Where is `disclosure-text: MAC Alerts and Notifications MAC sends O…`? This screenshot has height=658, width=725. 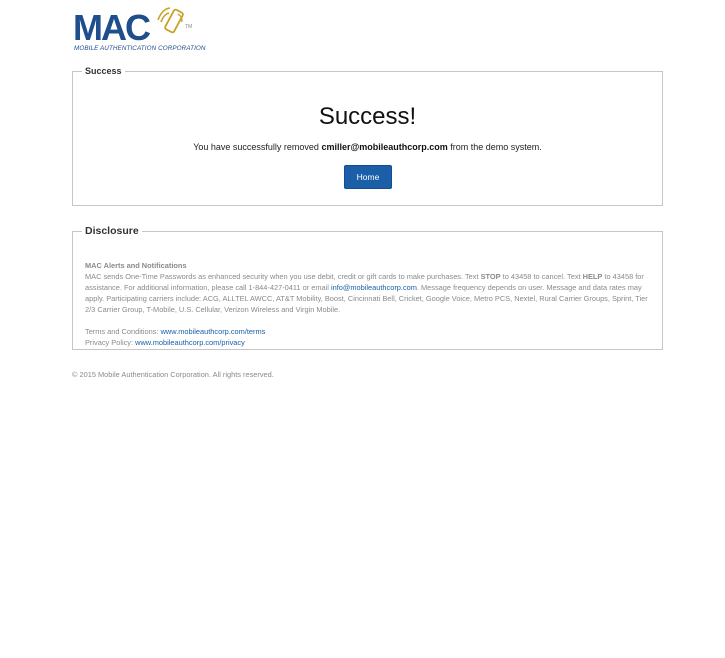 disclosure-text: MAC Alerts and Notifications MAC sends O… is located at coordinates (368, 287).